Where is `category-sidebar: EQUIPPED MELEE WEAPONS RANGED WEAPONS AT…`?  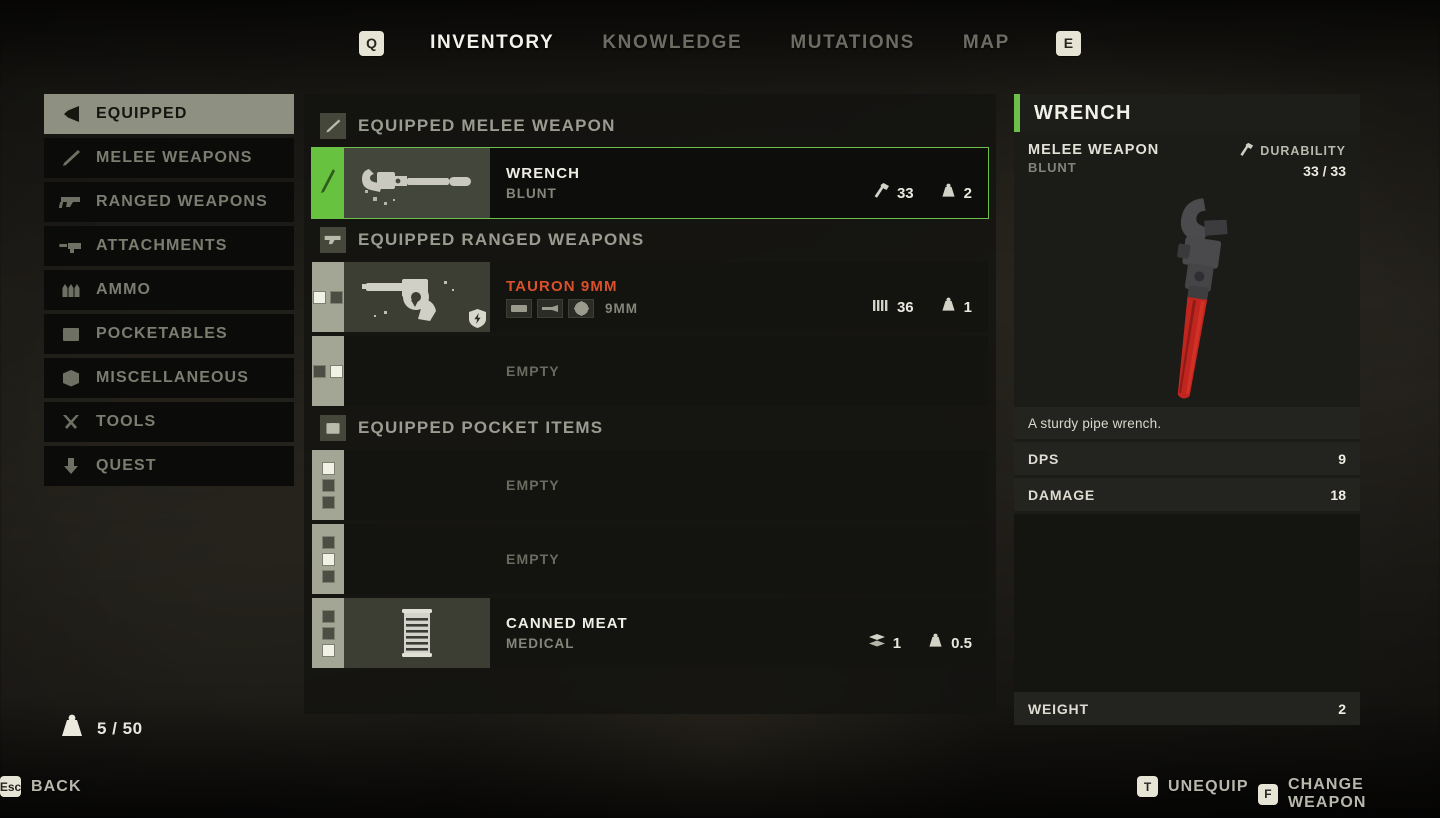
category-sidebar: EQUIPPED MELEE WEAPONS RANGED WEAPONS AT… is located at coordinates (169, 292).